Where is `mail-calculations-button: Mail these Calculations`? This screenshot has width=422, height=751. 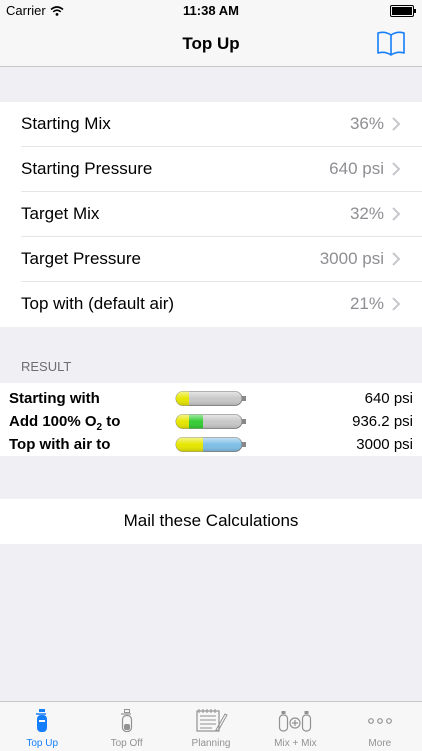
mail-calculations-button: Mail these Calculations is located at coordinates (211, 521).